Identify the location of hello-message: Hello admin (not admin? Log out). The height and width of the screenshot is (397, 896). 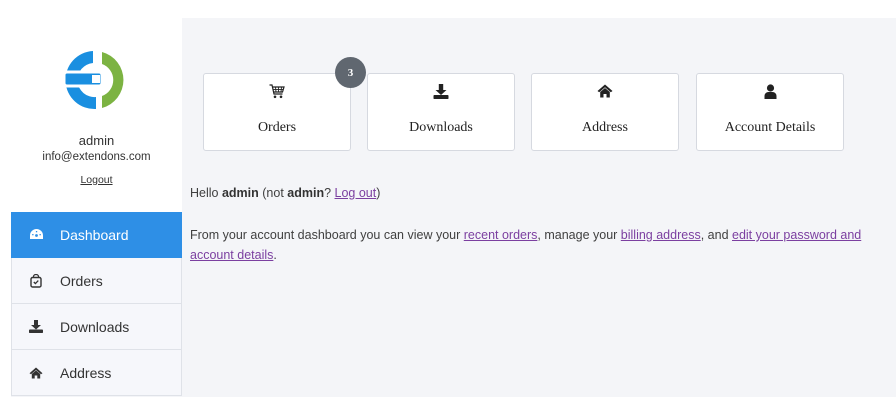
(285, 193).